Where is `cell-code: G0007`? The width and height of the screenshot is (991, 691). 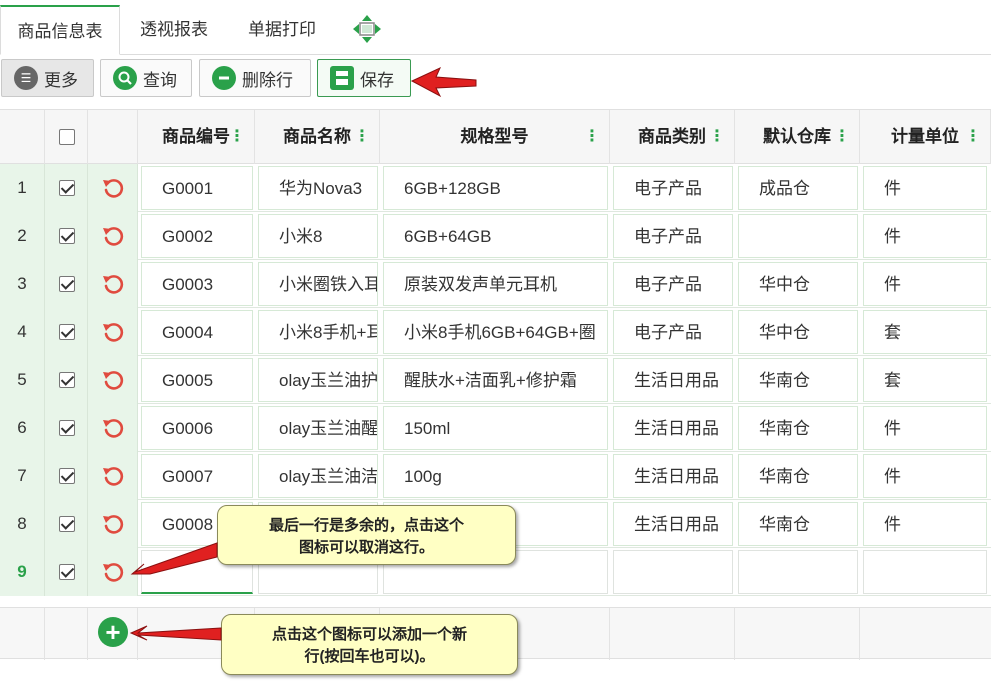 cell-code: G0007 is located at coordinates (197, 476).